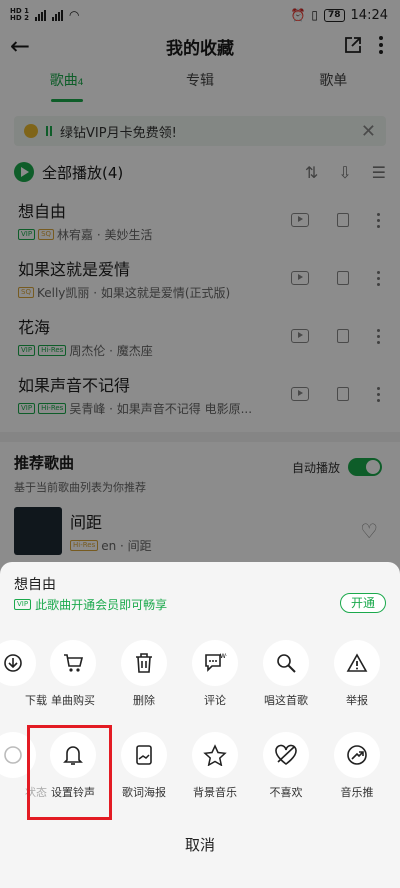 The image size is (400, 888). What do you see at coordinates (144, 663) in the screenshot?
I see `trash-icon` at bounding box center [144, 663].